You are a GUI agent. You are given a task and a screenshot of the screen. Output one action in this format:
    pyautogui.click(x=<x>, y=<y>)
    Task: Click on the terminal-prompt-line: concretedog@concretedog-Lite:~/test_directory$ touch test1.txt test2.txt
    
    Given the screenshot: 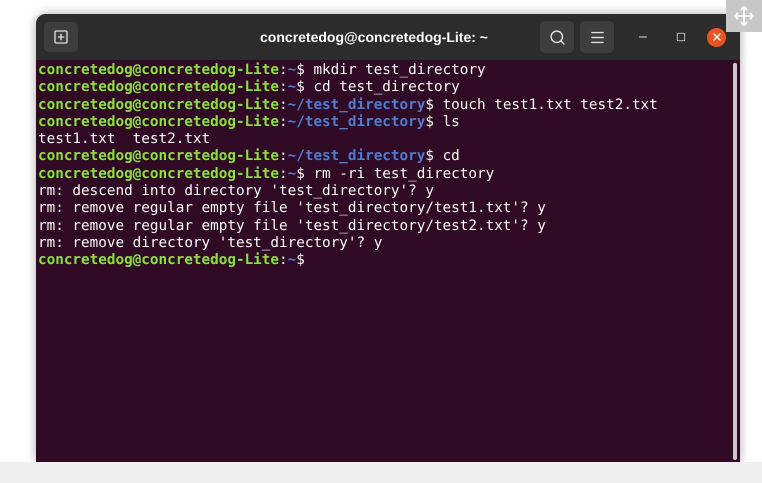 What is the action you would take?
    pyautogui.click(x=348, y=105)
    